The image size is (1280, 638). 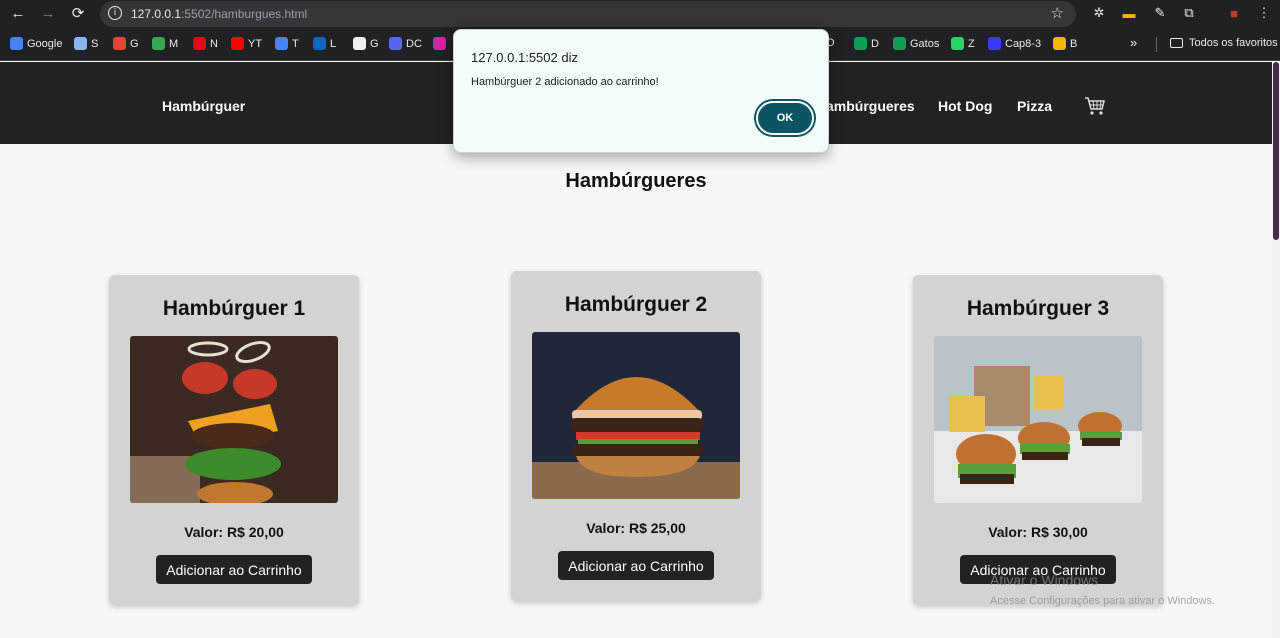 What do you see at coordinates (237, 43) in the screenshot?
I see `youtube-icon` at bounding box center [237, 43].